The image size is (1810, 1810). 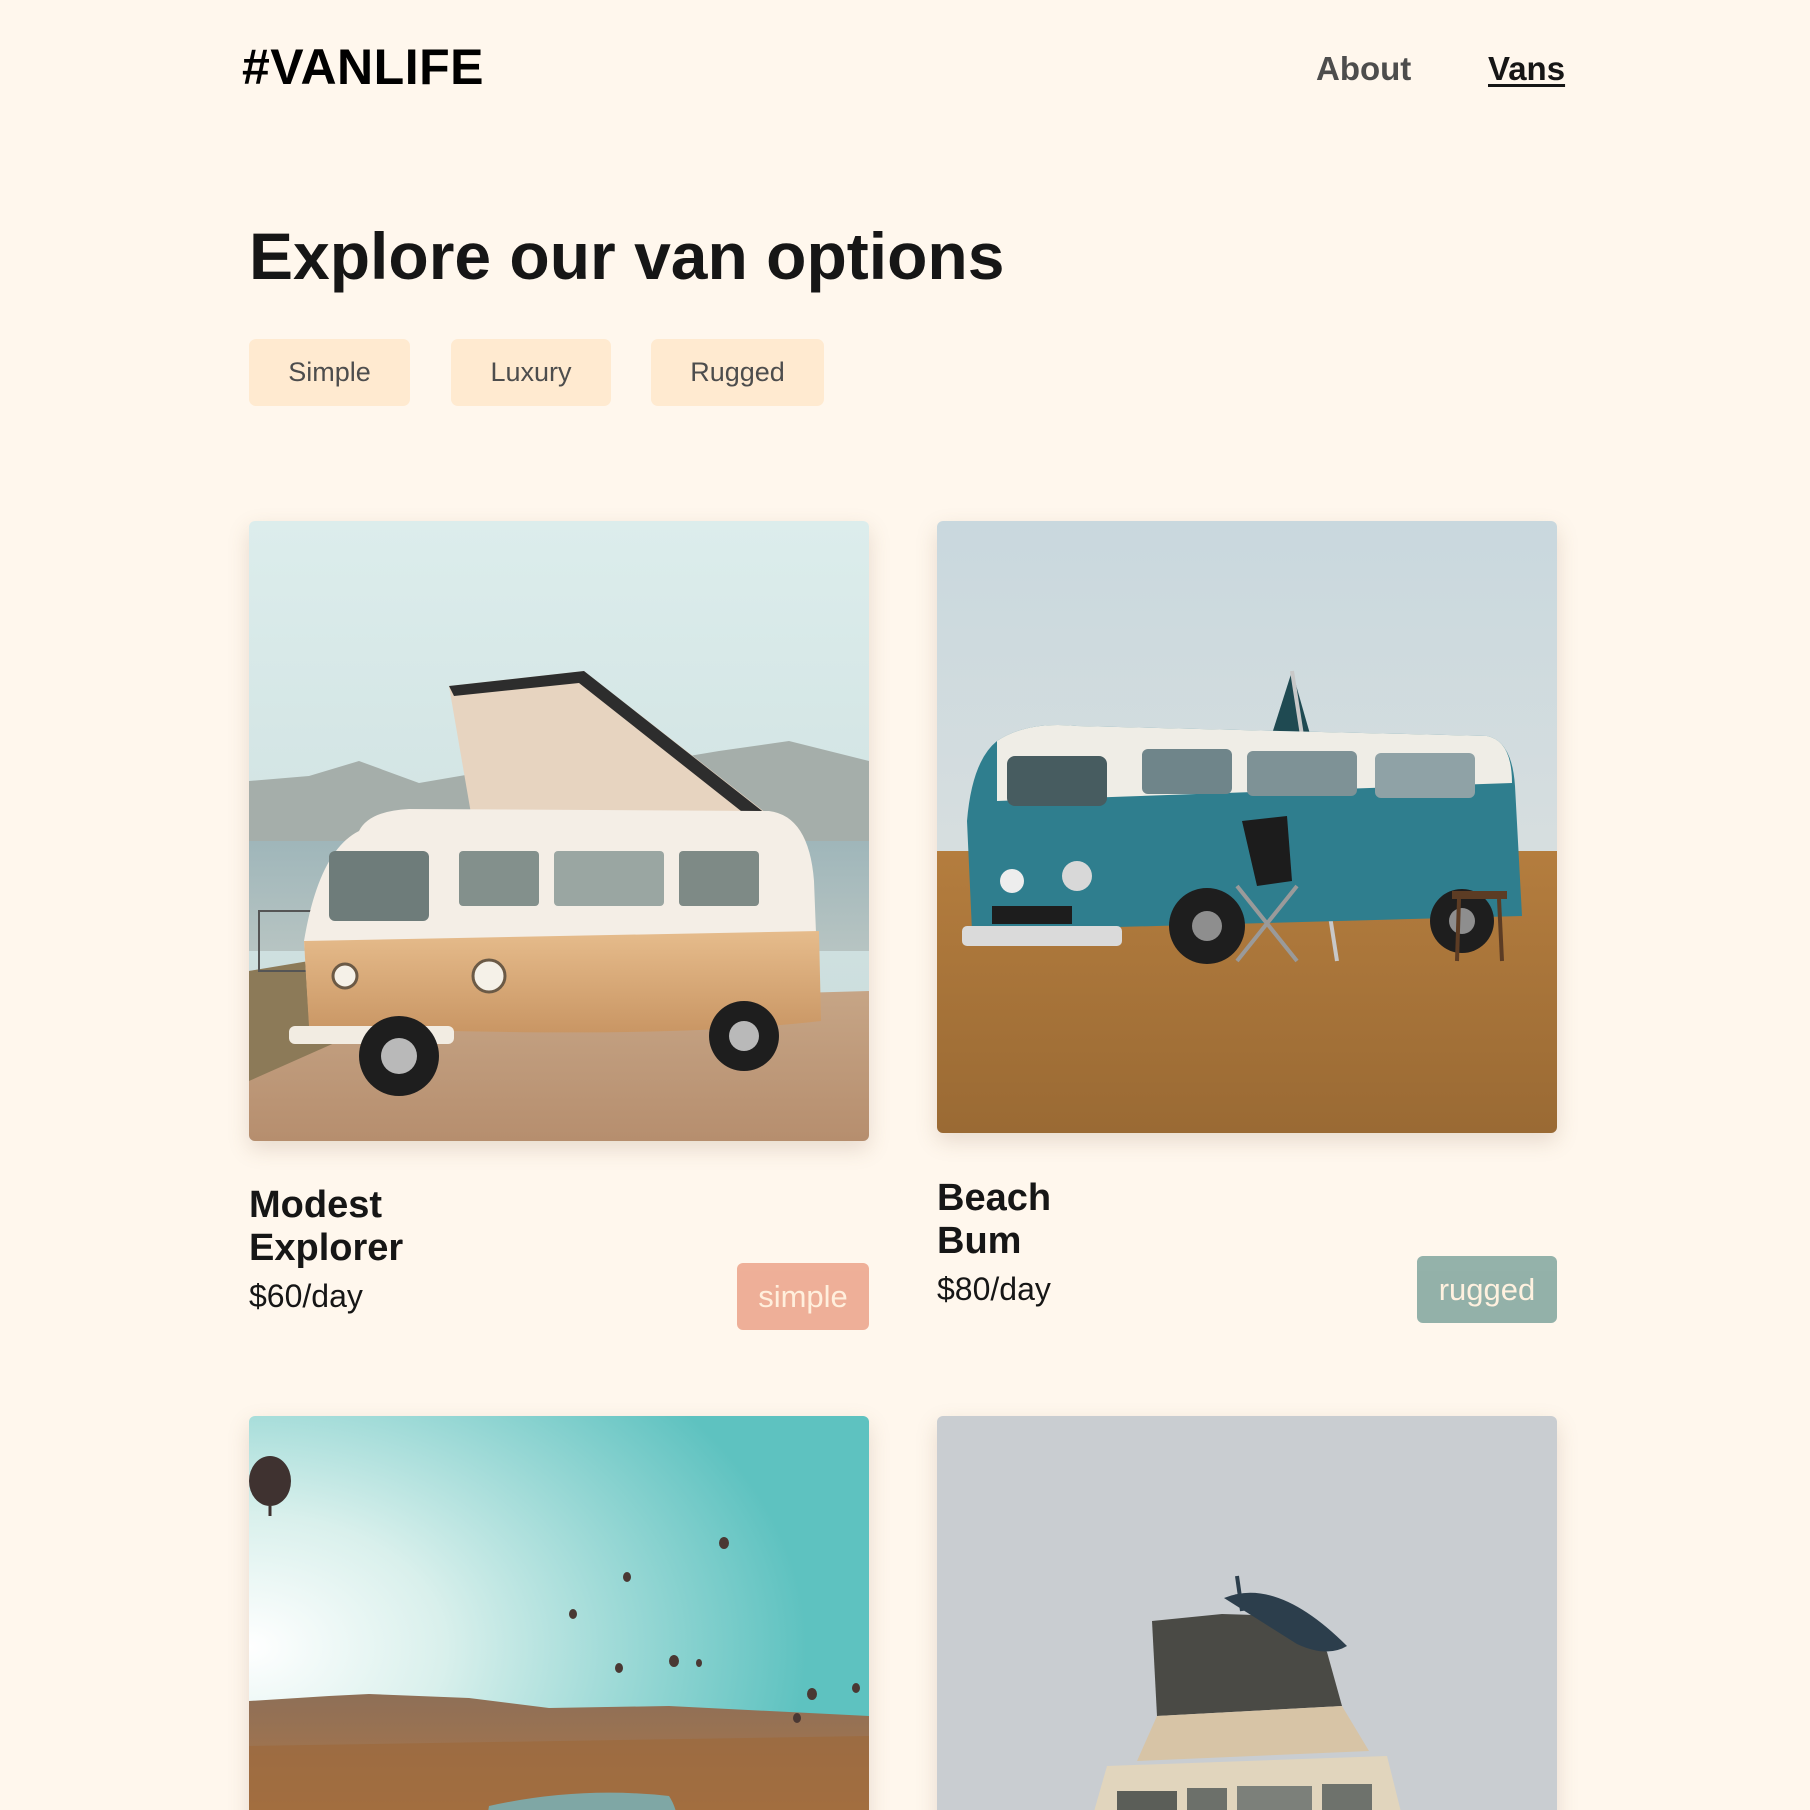 I want to click on van-type-badge: simple, so click(x=803, y=1296).